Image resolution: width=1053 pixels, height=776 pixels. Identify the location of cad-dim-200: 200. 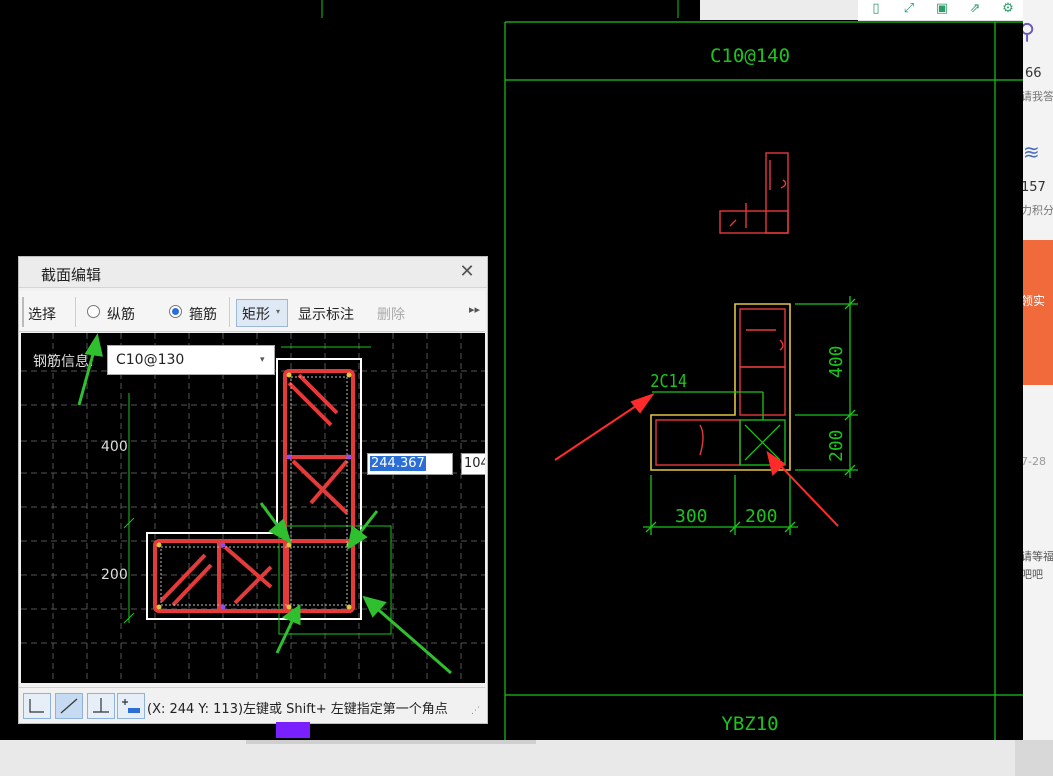
(836, 445).